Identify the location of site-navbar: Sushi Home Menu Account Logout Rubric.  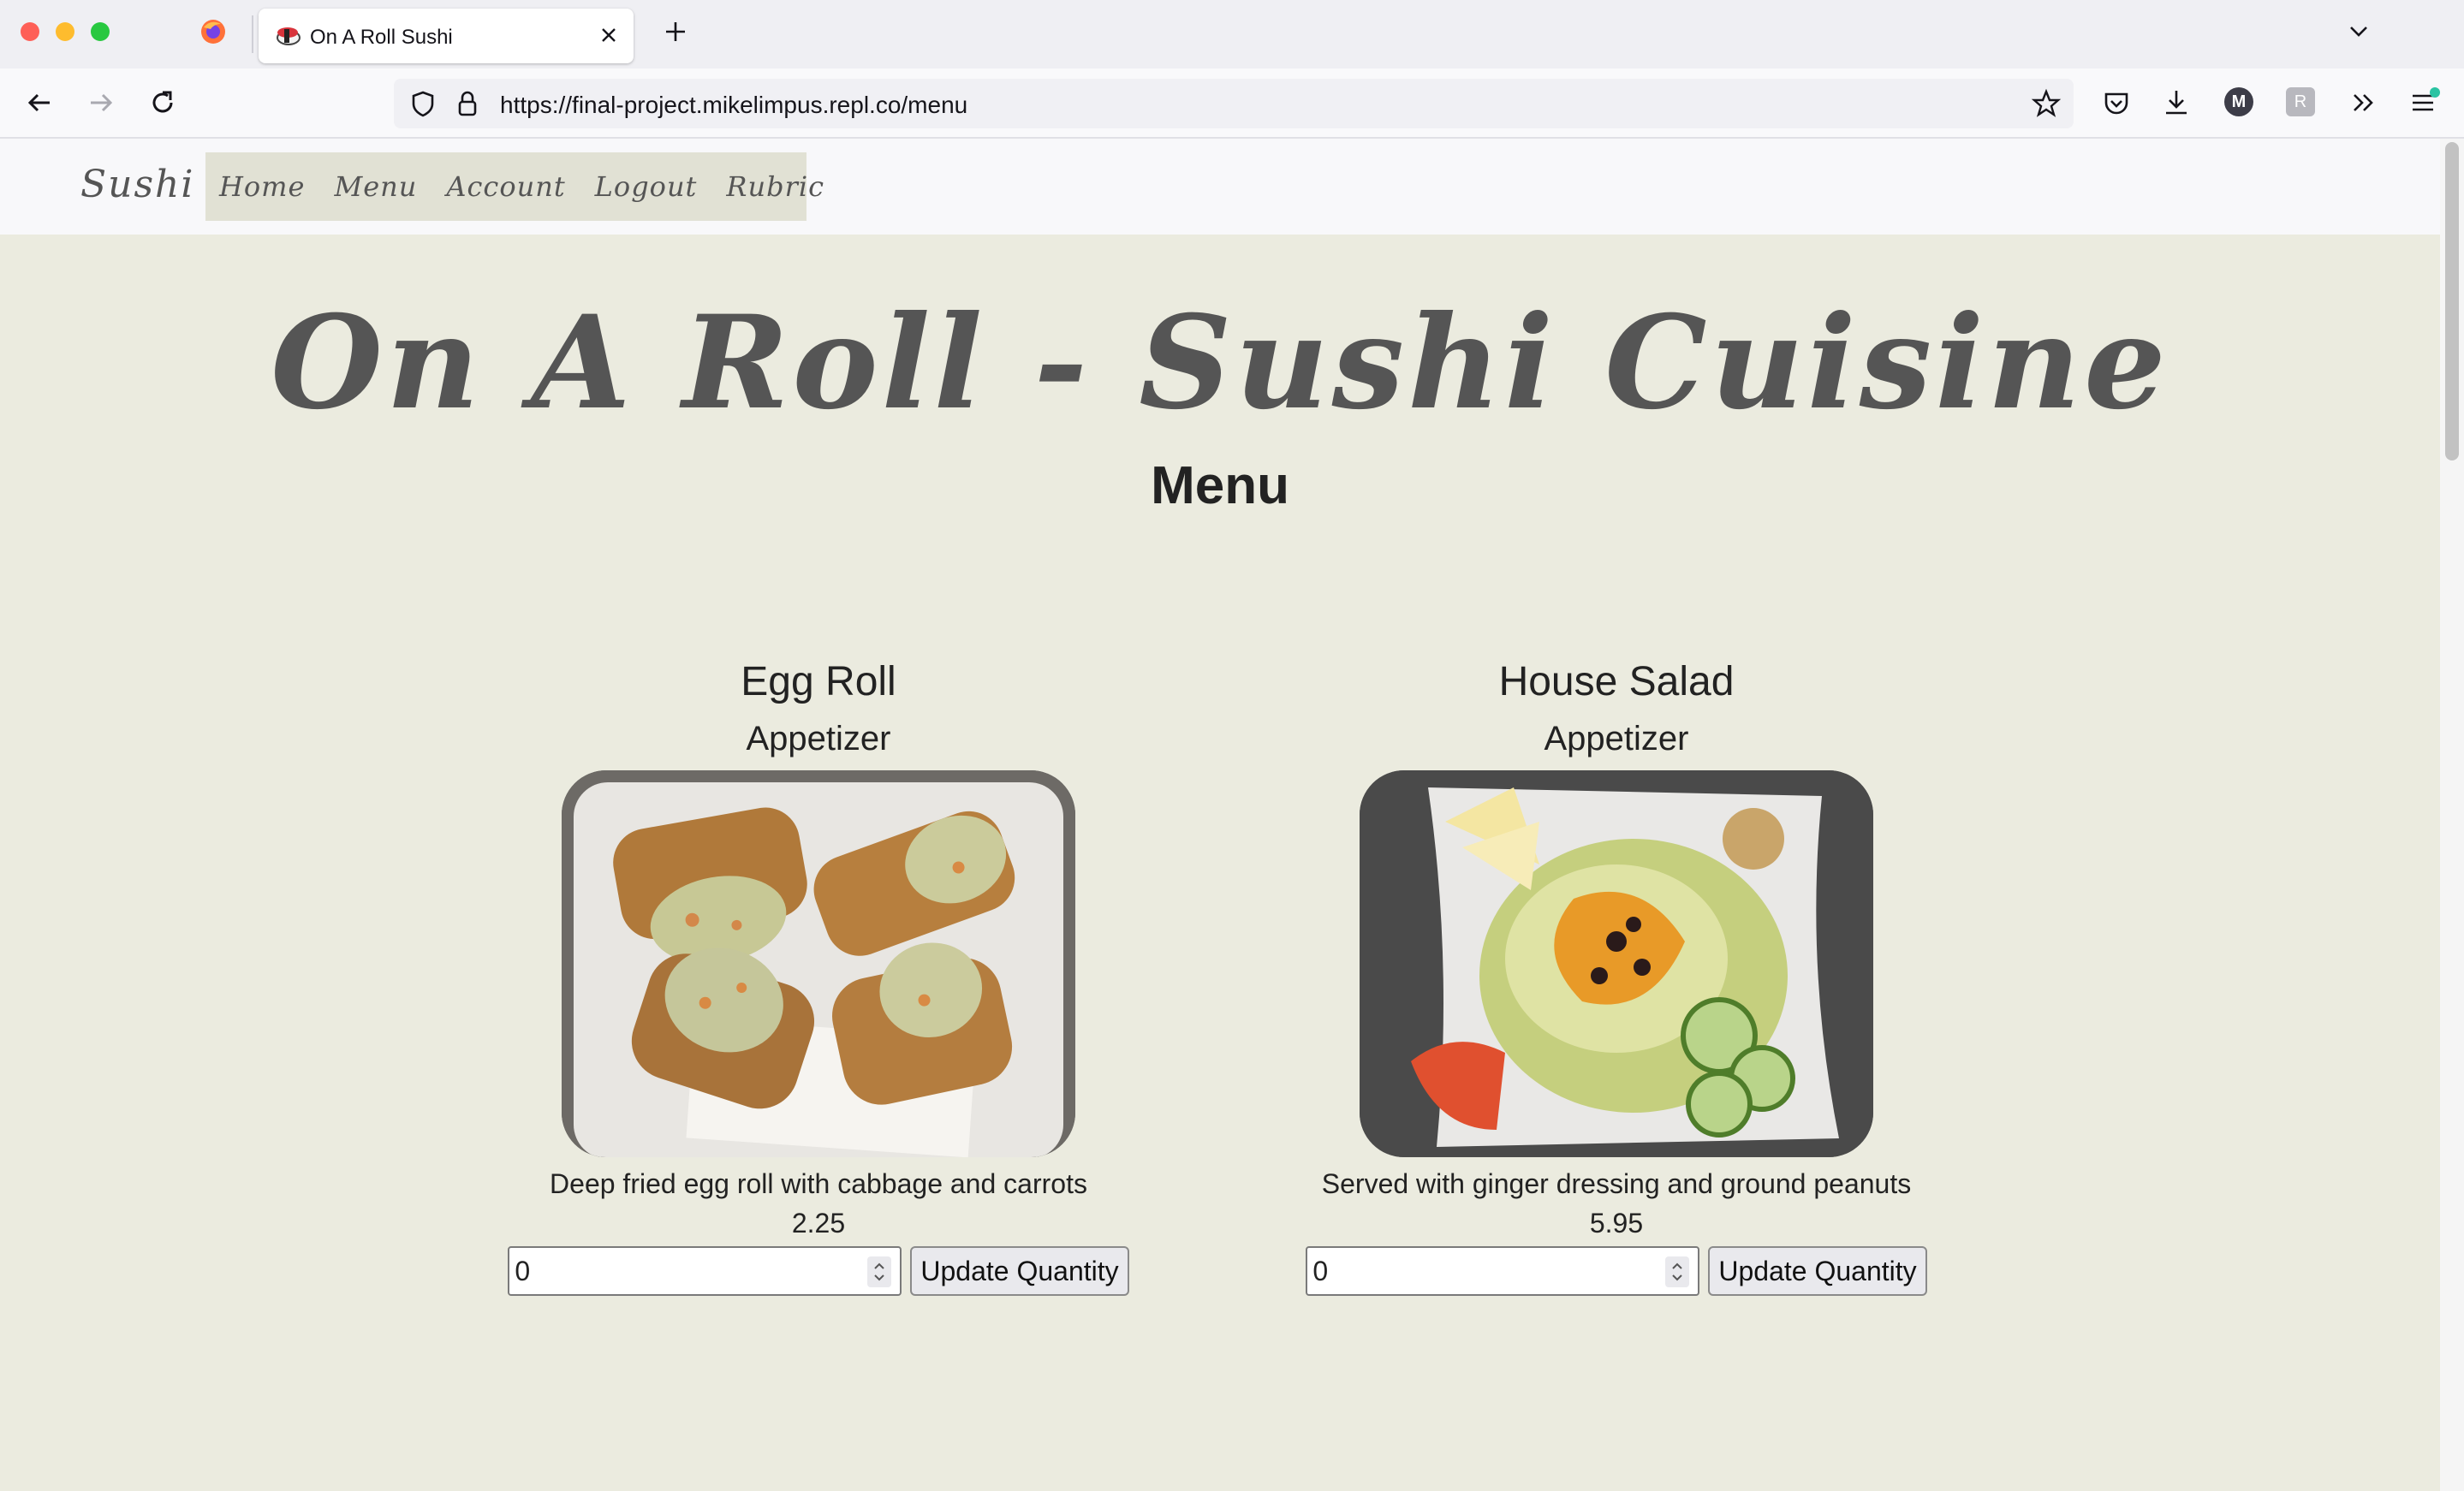
(1220, 187).